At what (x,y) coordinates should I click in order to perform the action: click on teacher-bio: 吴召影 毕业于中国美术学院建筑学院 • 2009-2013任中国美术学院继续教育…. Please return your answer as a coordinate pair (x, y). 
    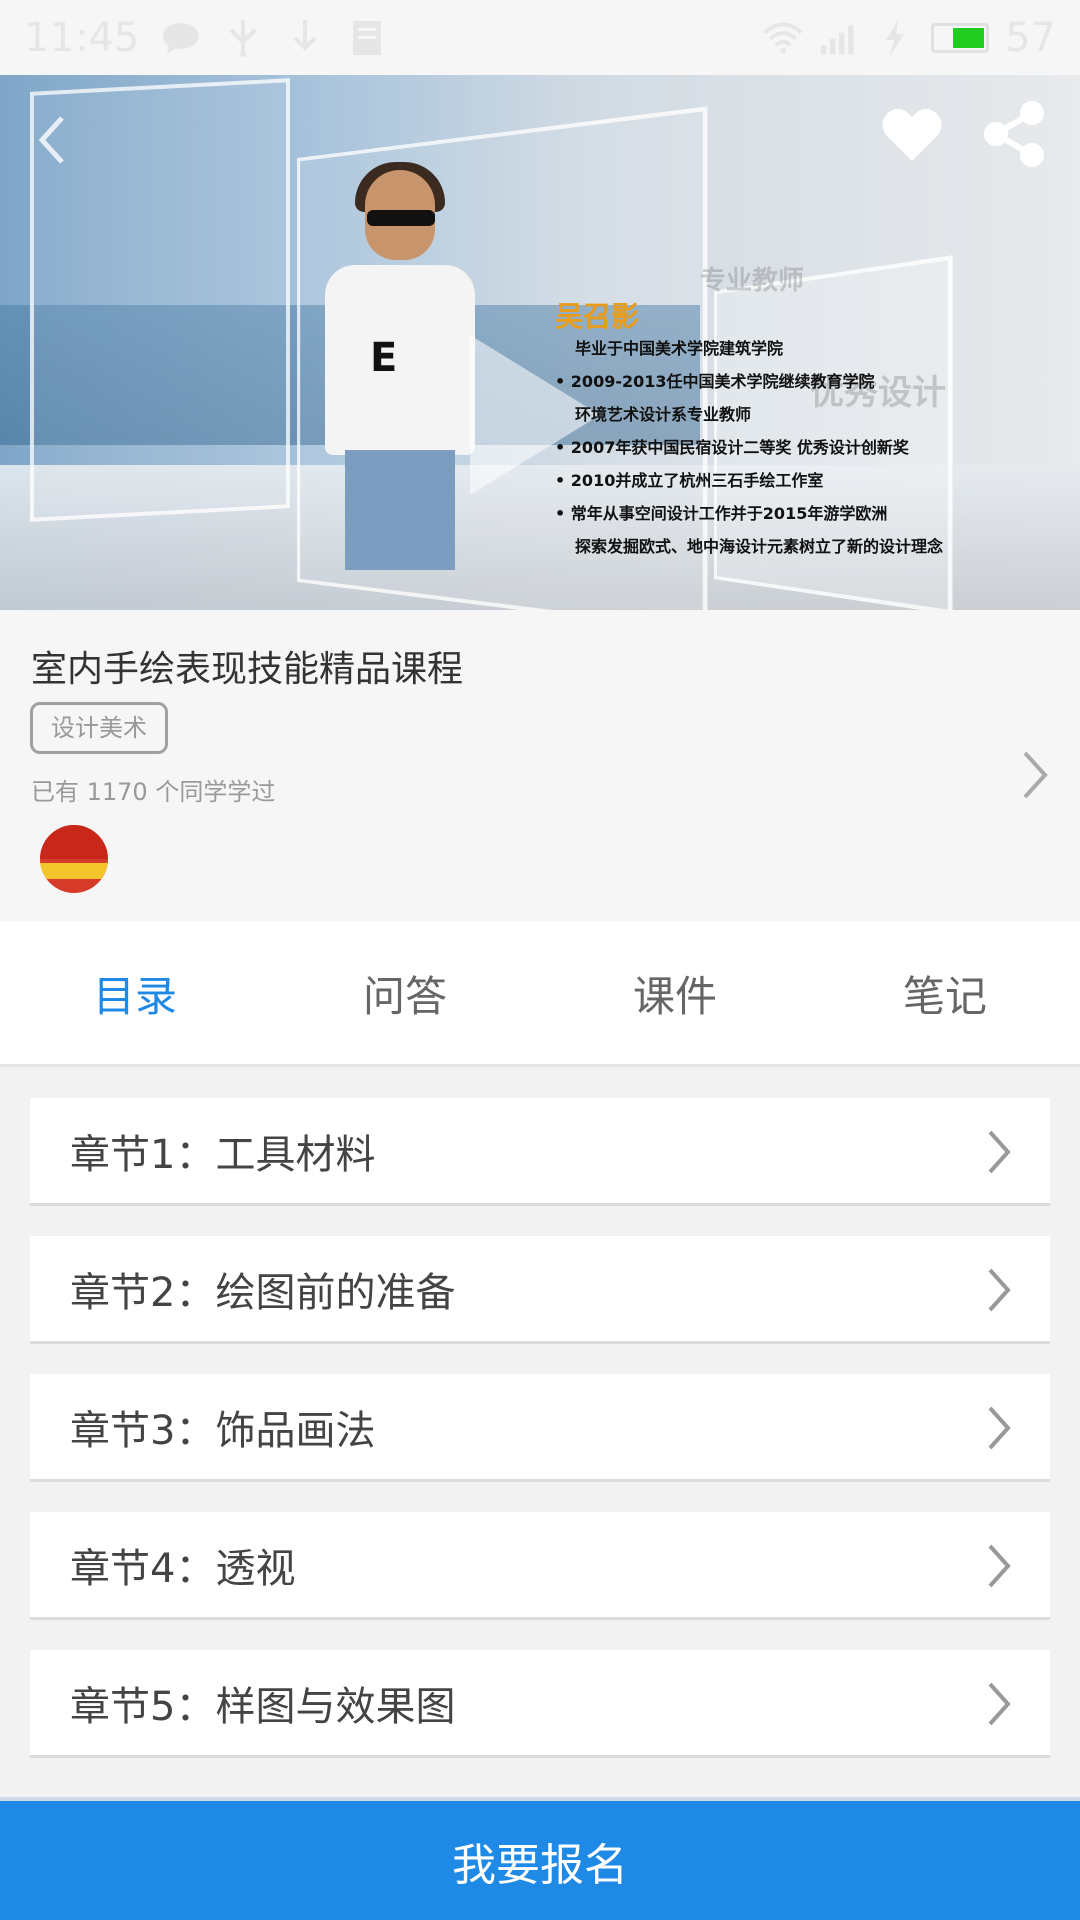
    Looking at the image, I should click on (815, 431).